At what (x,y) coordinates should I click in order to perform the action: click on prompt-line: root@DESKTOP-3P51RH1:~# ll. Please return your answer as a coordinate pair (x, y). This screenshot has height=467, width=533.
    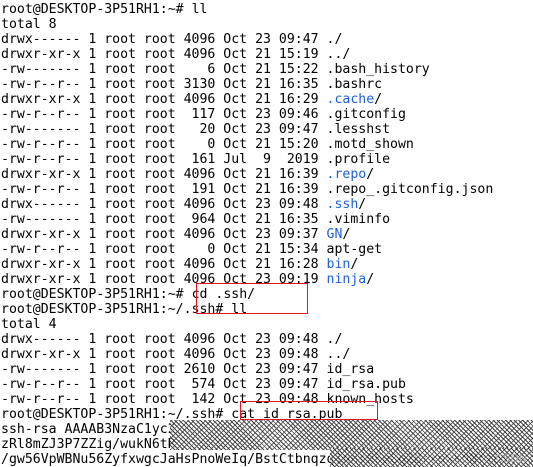
    Looking at the image, I should click on (266, 9).